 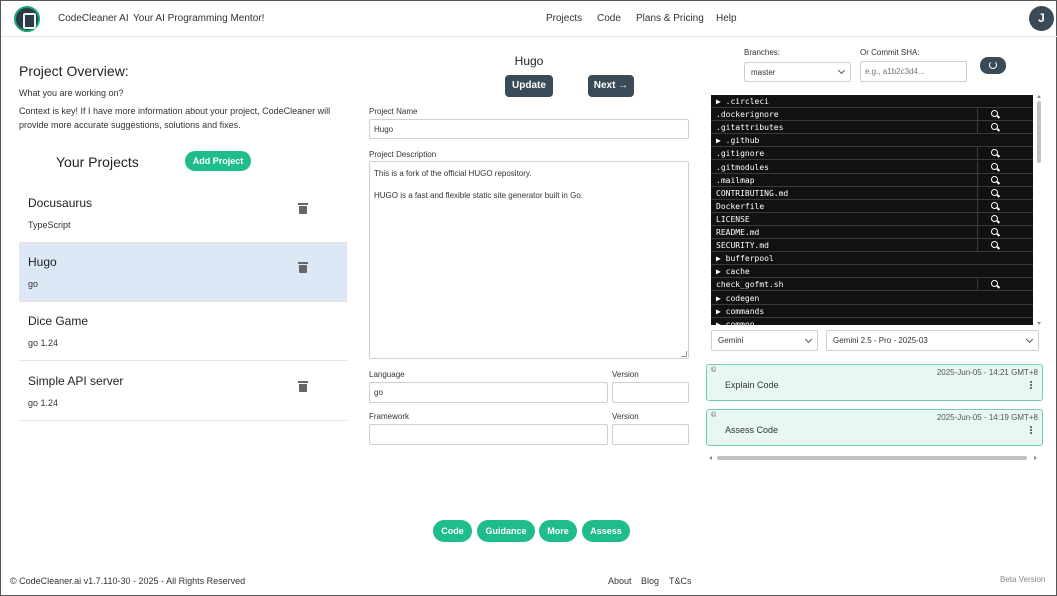 What do you see at coordinates (27, 19) in the screenshot?
I see `codecleaner-logo-icon` at bounding box center [27, 19].